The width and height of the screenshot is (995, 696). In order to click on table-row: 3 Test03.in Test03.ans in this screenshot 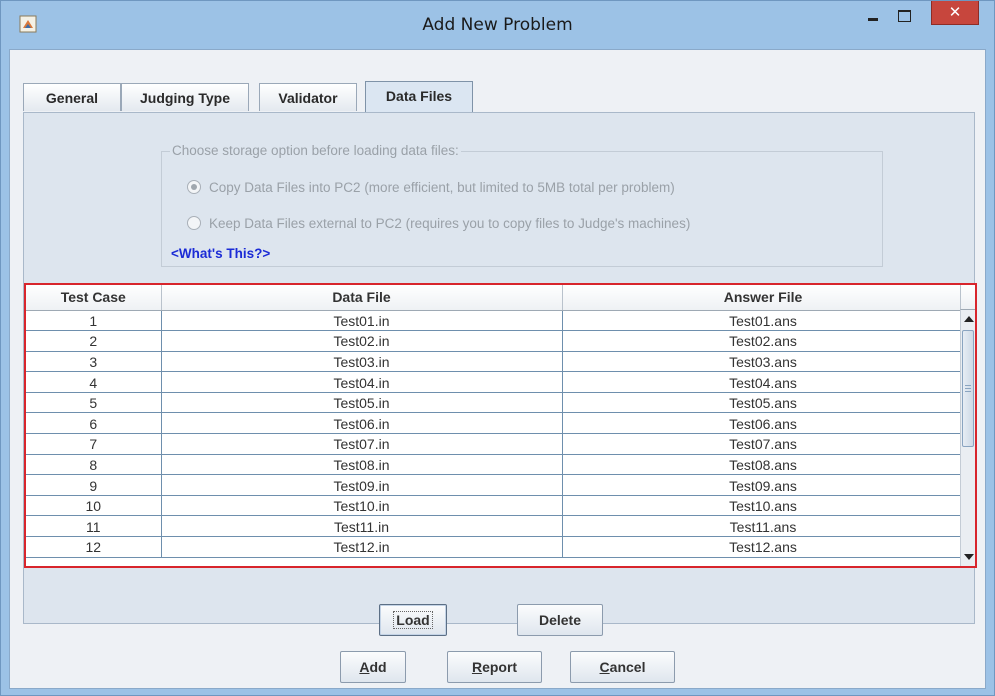, I will do `click(495, 362)`.